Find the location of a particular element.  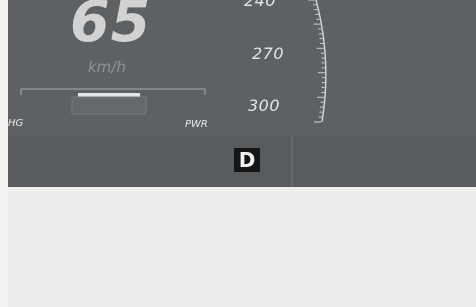

hybrid-level-bar is located at coordinates (109, 95).